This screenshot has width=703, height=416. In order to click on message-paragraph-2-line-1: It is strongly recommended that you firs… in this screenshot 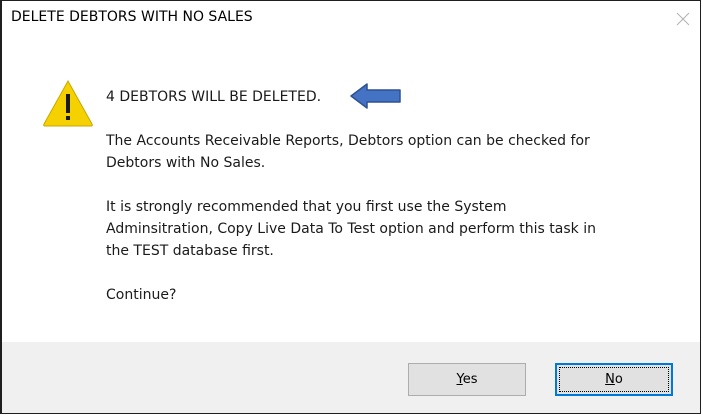, I will do `click(306, 207)`.